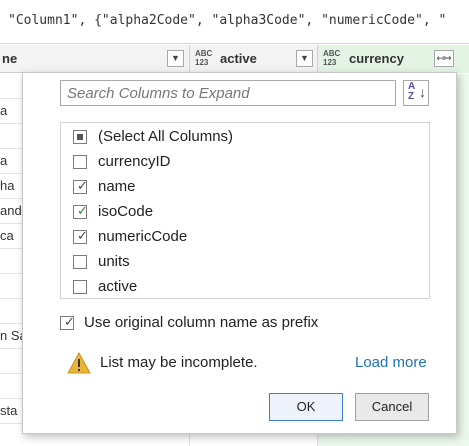 This screenshot has height=446, width=469. I want to click on cancel-button: Cancel, so click(392, 407).